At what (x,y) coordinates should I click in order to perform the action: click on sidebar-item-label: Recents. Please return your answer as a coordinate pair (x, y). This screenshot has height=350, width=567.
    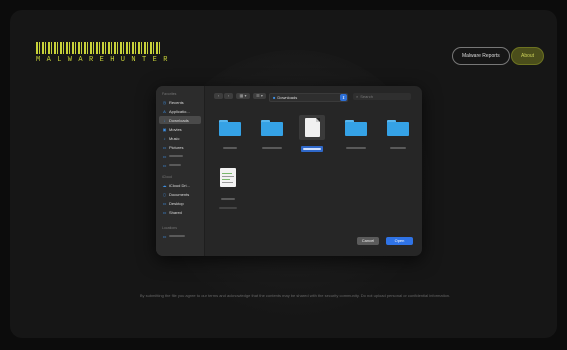
    Looking at the image, I should click on (176, 102).